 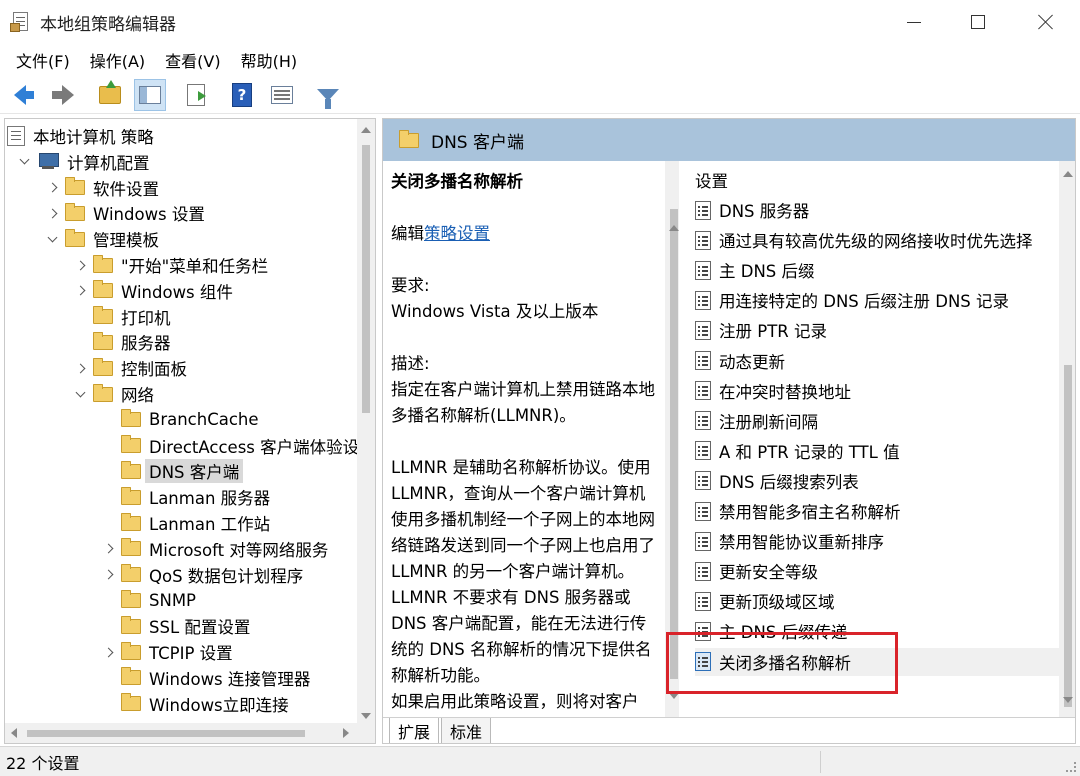 I want to click on tree-item: Lanman 工作站, so click(x=185, y=523).